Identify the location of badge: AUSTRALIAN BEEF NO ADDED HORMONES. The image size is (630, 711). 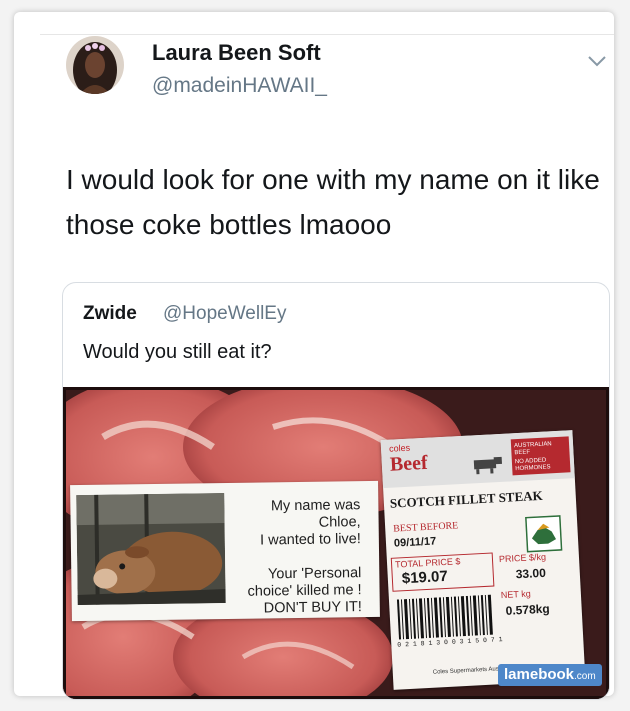
(540, 456).